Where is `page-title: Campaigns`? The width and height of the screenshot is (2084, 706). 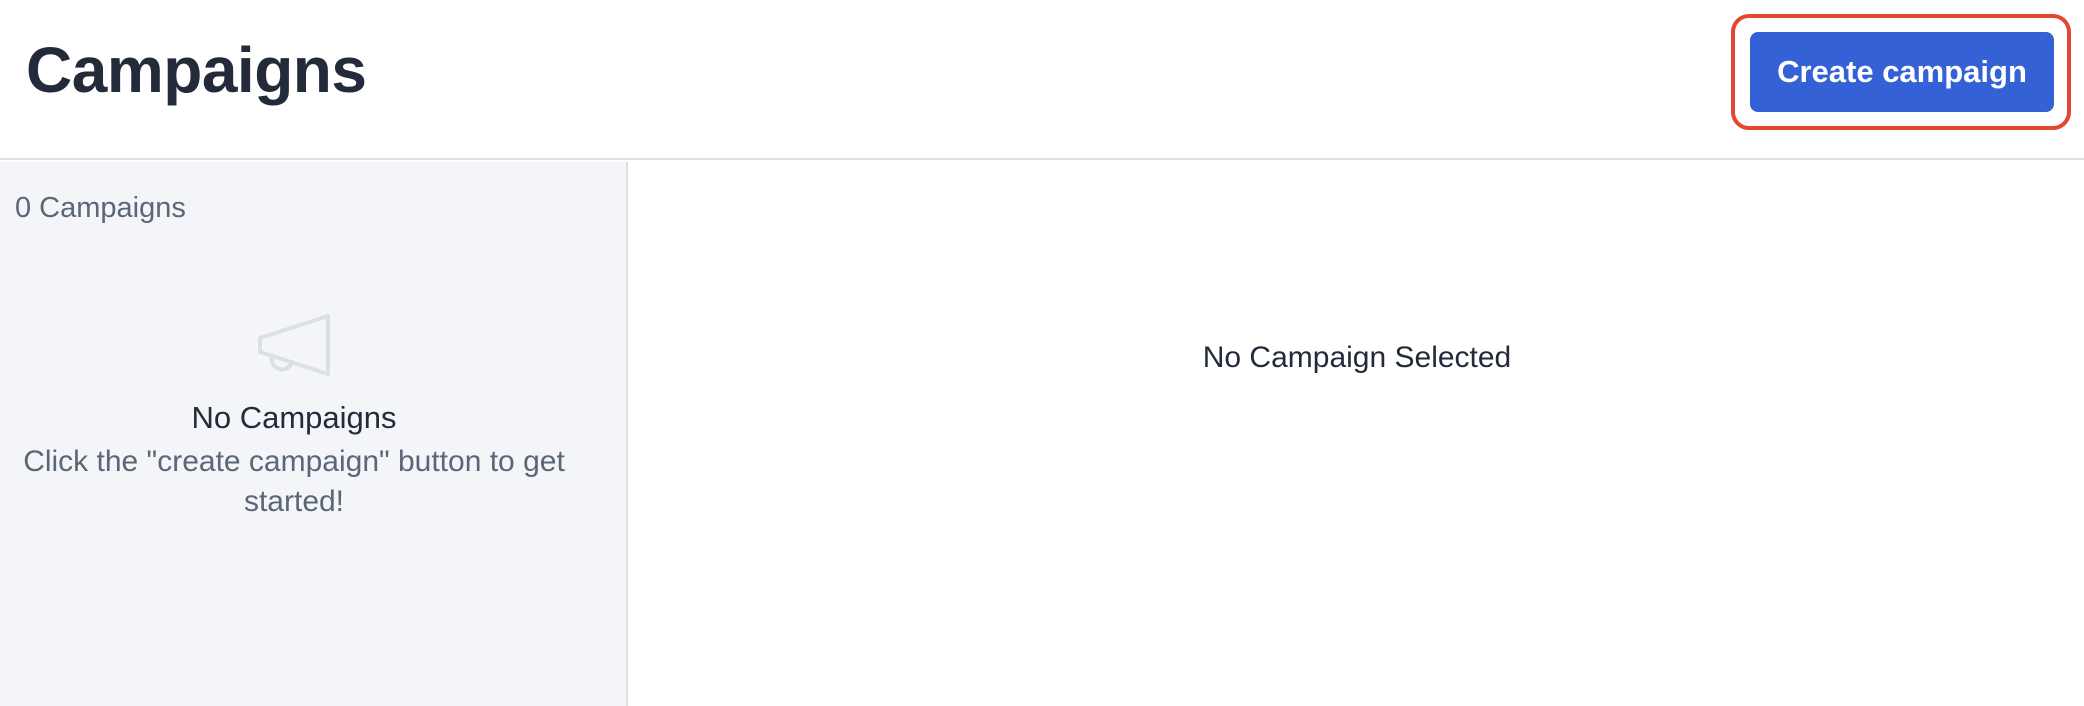 page-title: Campaigns is located at coordinates (196, 70).